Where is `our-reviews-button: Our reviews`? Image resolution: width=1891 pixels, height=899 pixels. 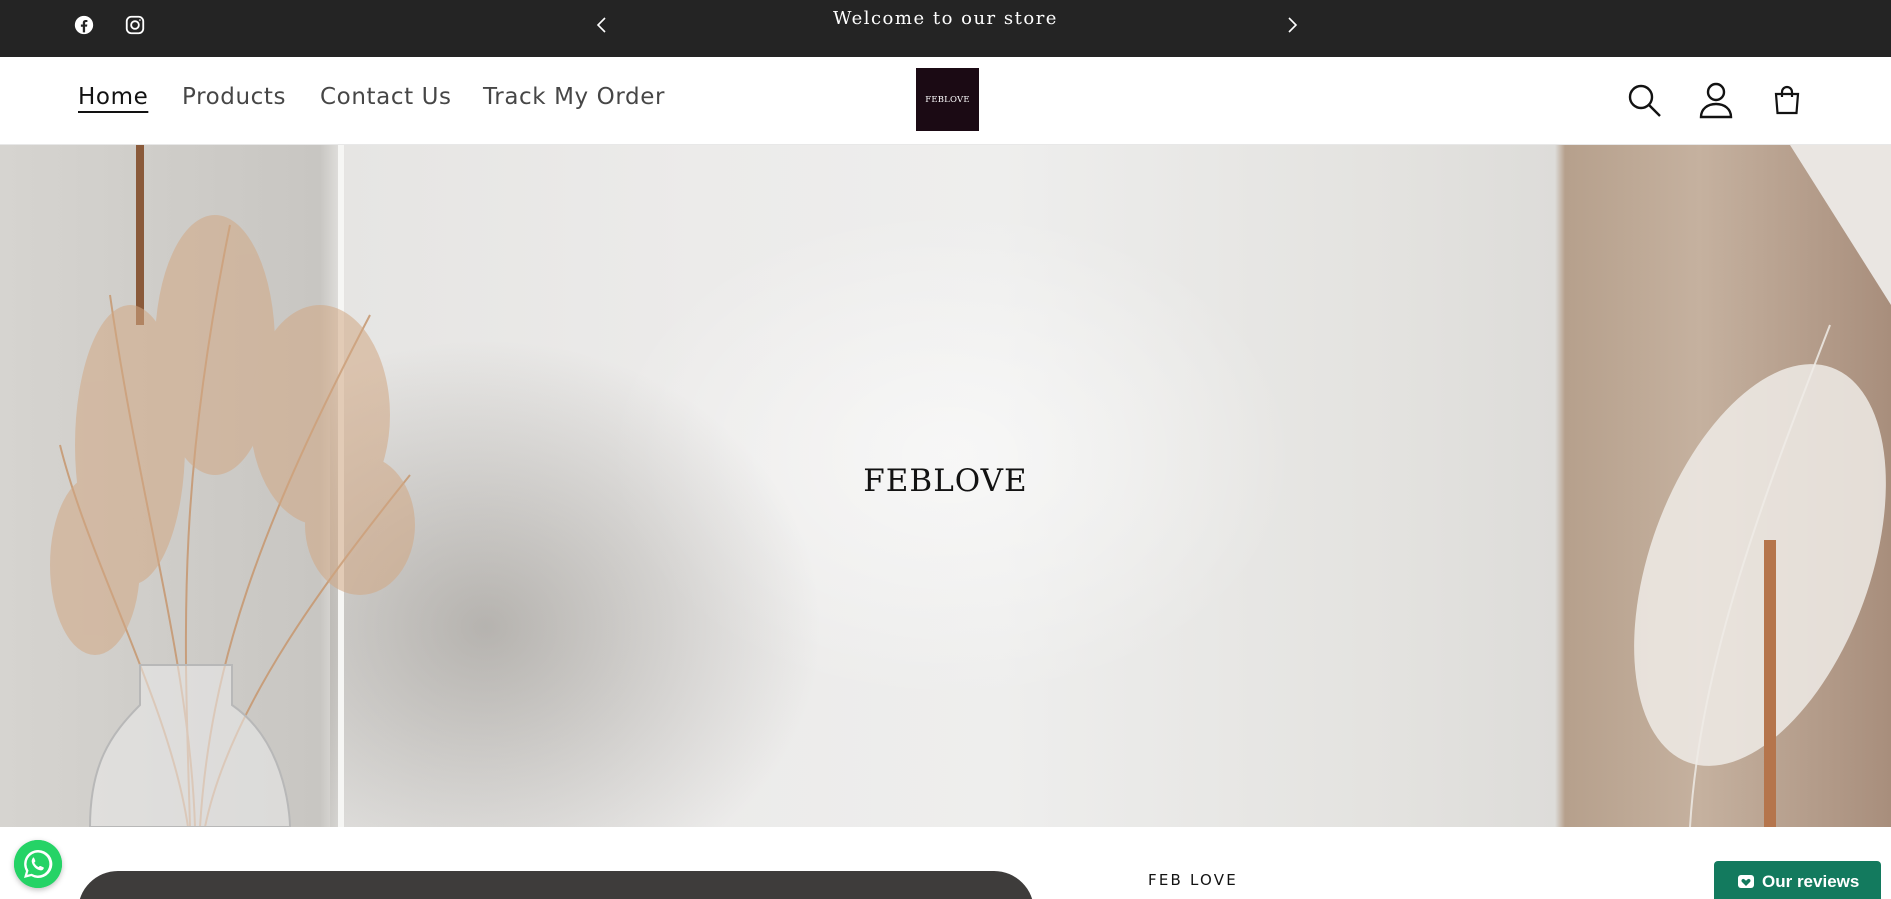
our-reviews-button: Our reviews is located at coordinates (1797, 880).